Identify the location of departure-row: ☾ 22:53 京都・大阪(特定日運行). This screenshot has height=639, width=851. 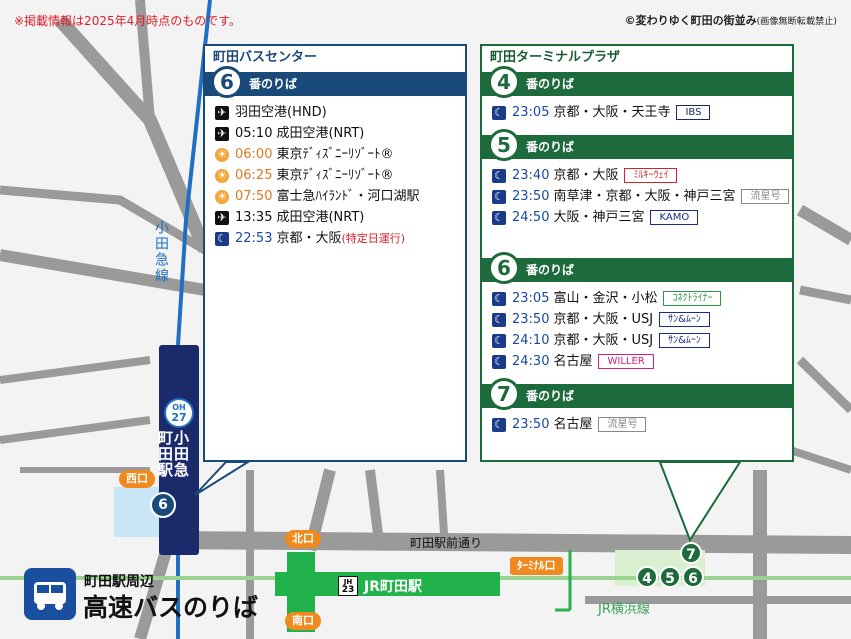
(335, 238).